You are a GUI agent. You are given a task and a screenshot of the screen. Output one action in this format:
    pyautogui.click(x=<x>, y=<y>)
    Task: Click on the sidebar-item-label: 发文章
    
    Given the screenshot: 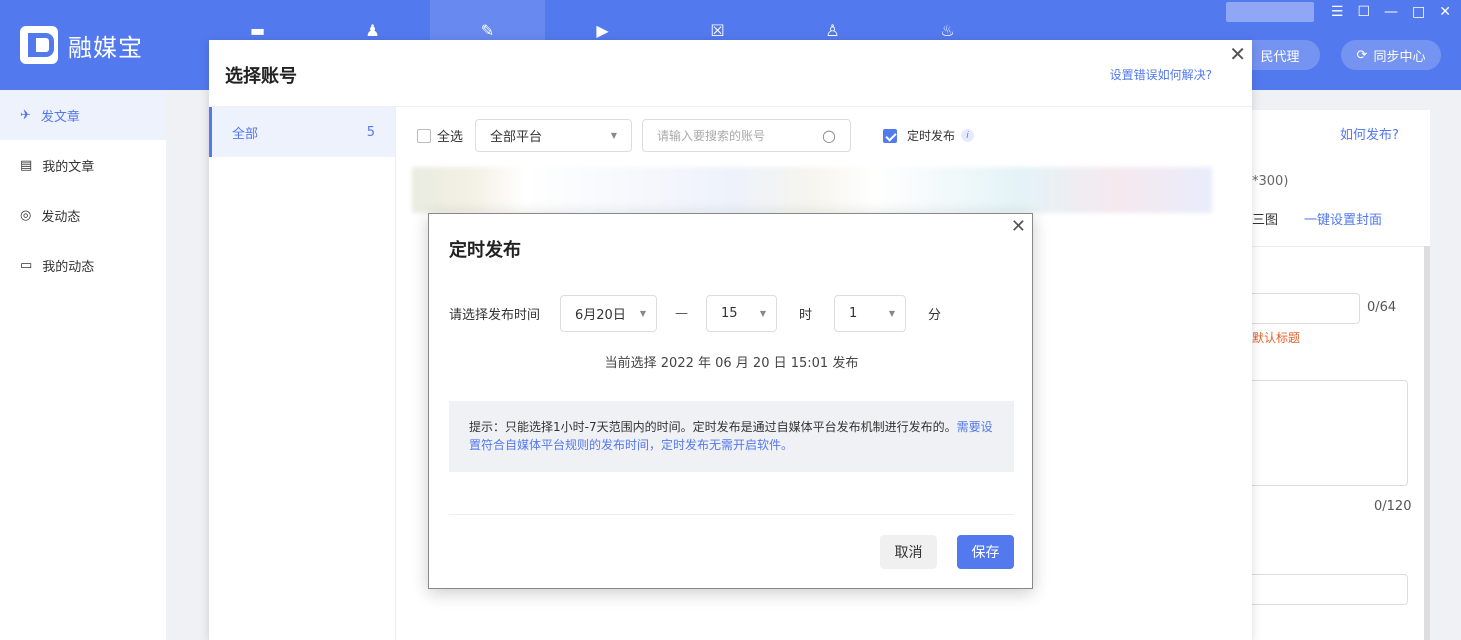 What is the action you would take?
    pyautogui.click(x=60, y=117)
    